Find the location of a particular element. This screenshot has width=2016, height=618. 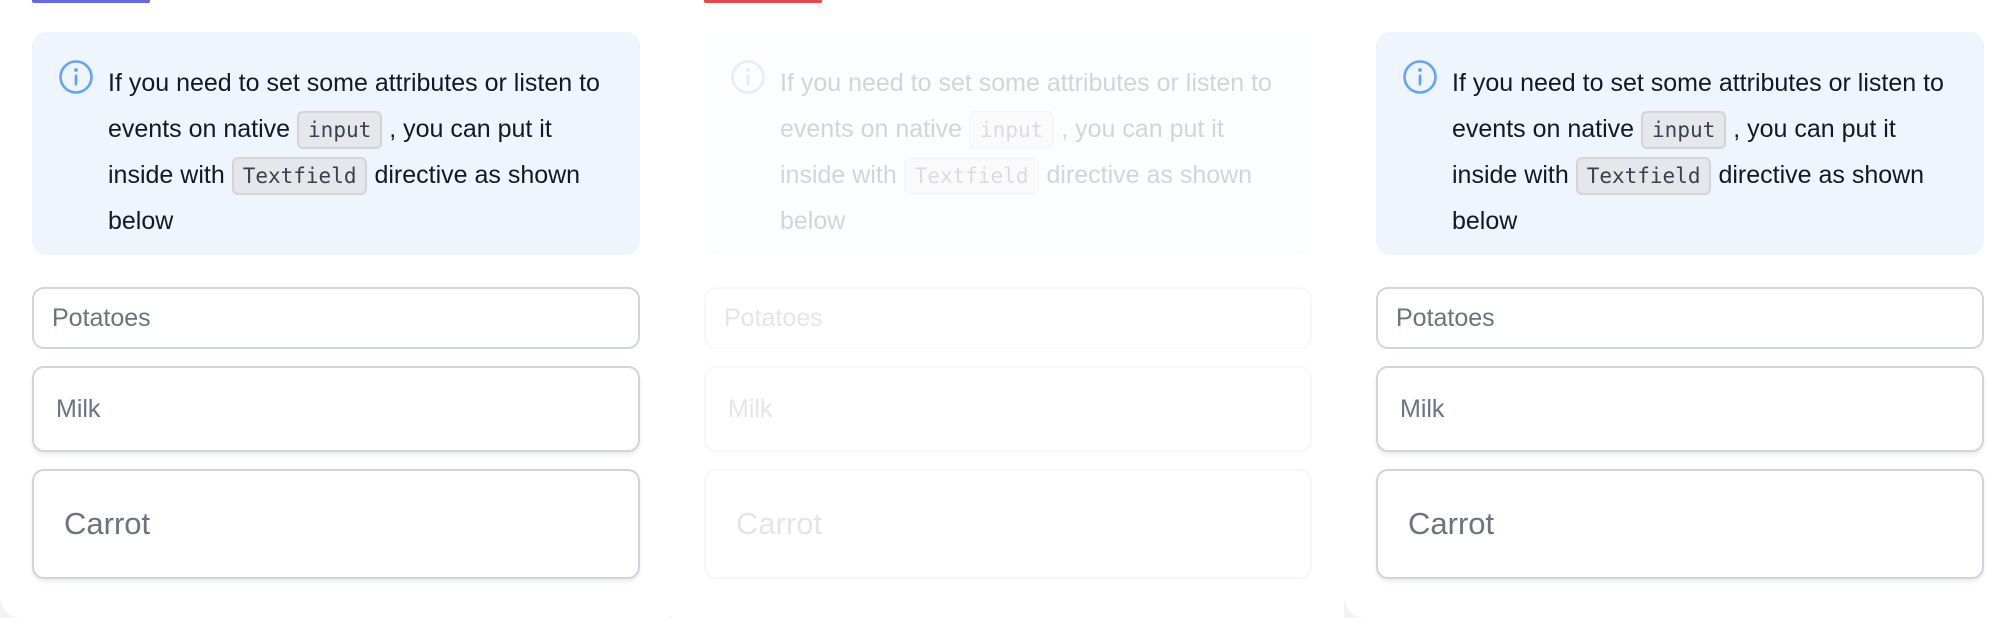

panel-1-tab-indicator is located at coordinates (91, 1).